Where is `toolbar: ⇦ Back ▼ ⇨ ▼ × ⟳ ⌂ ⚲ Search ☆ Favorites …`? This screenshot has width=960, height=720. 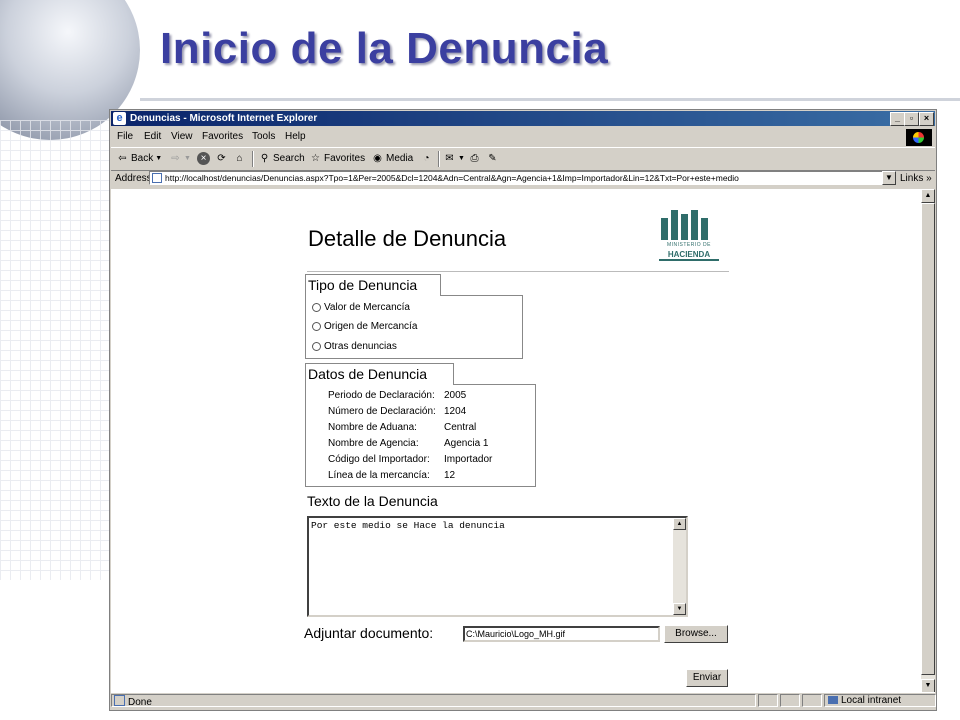
toolbar: ⇦ Back ▼ ⇨ ▼ × ⟳ ⌂ ⚲ Search ☆ Favorites … is located at coordinates (523, 159).